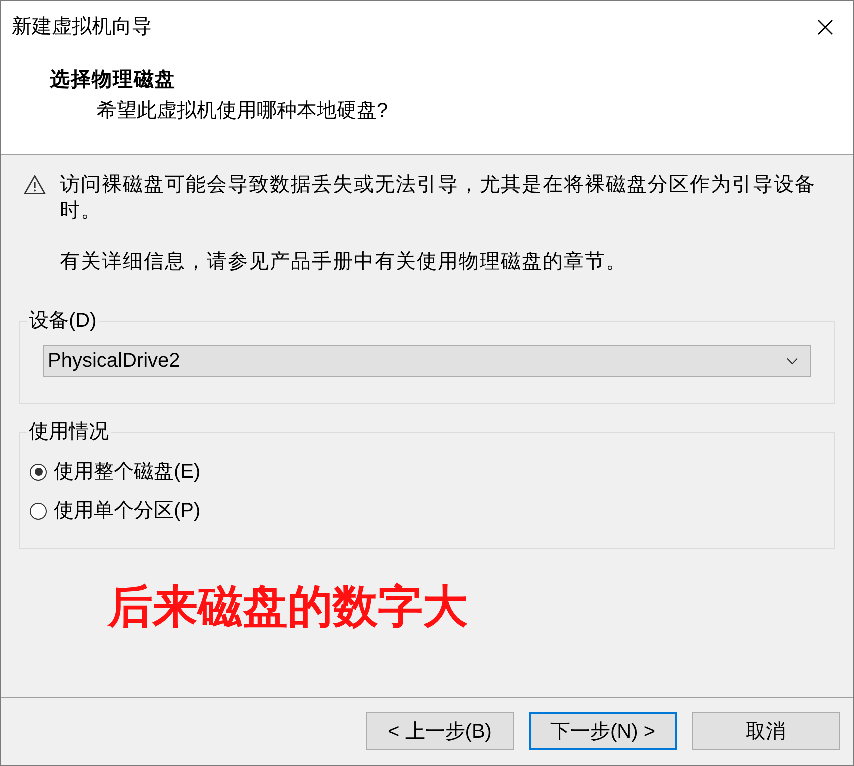 The image size is (854, 766). What do you see at coordinates (113, 79) in the screenshot?
I see `page-title: 选择物理磁盘` at bounding box center [113, 79].